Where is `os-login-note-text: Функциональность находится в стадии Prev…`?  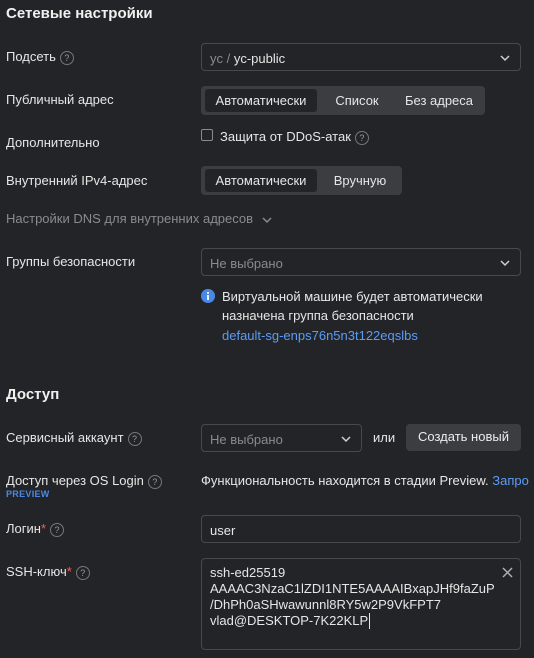 os-login-note-text: Функциональность находится в стадии Prev… is located at coordinates (345, 480).